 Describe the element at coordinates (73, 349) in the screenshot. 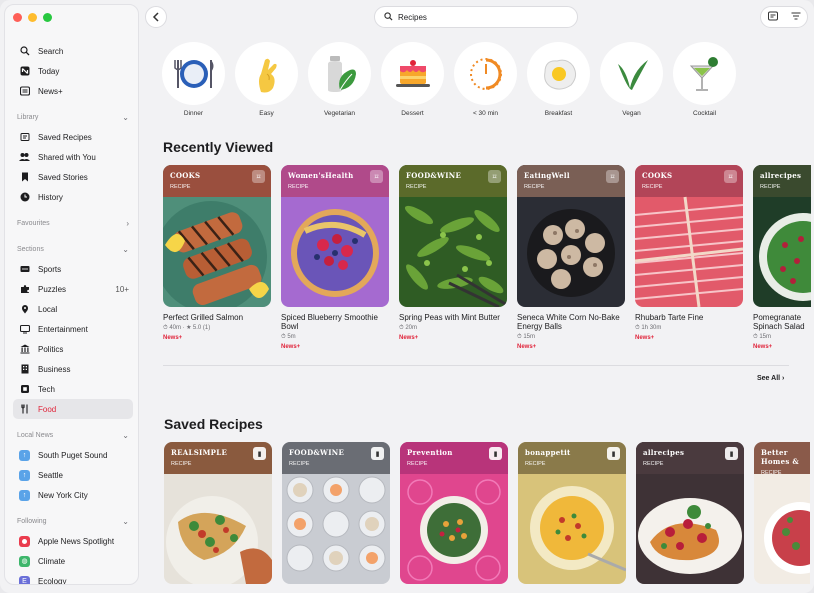

I see `sidebar-item-politics: Politics` at that location.